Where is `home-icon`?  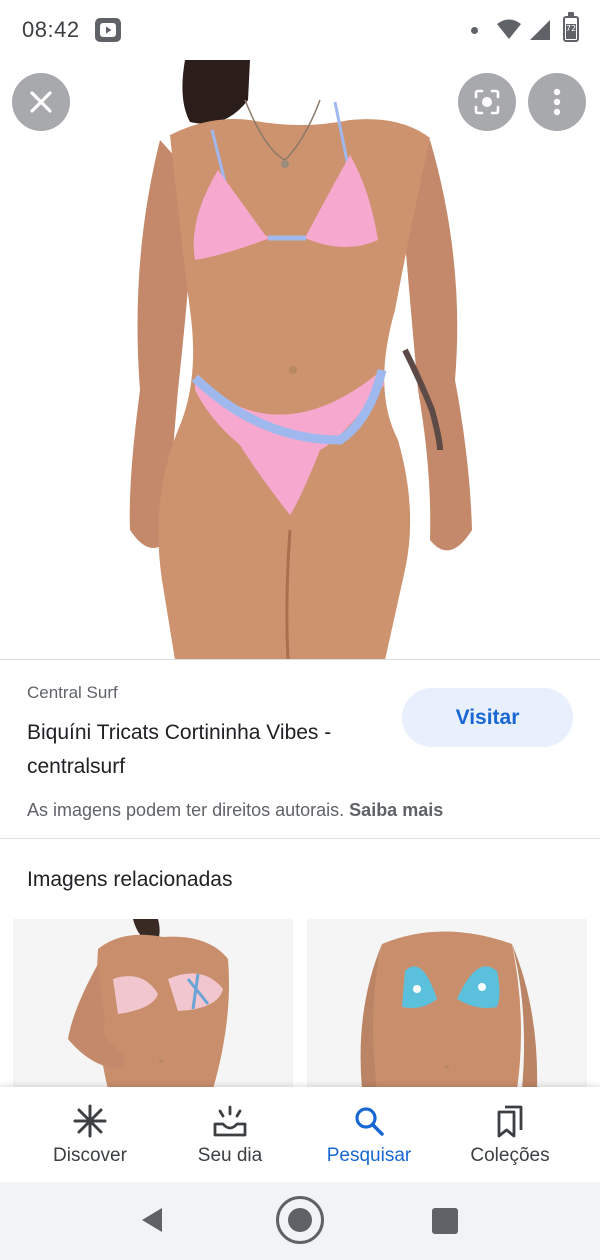
home-icon is located at coordinates (300, 1220).